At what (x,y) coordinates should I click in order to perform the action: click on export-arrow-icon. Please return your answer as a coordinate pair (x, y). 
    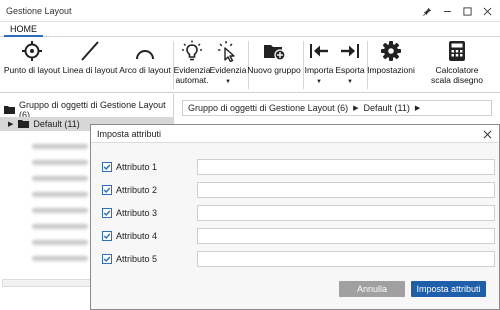
    Looking at the image, I should click on (350, 51).